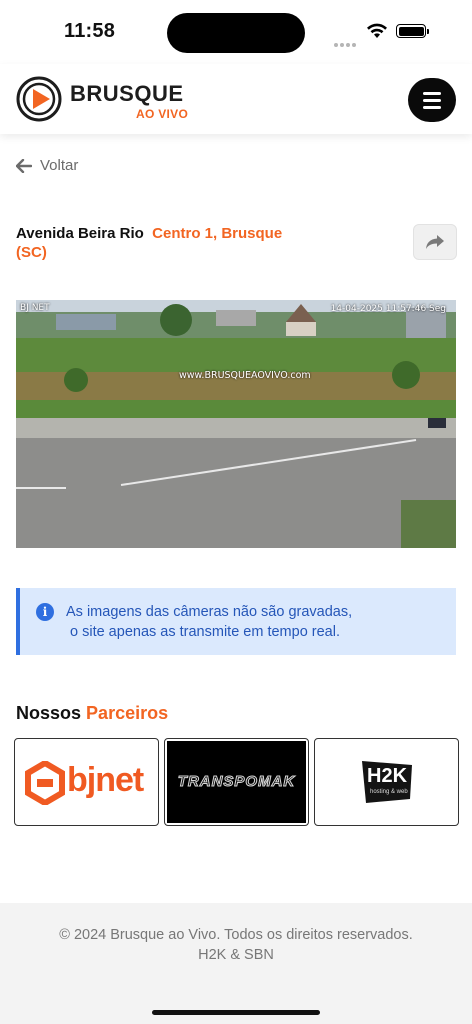  I want to click on info-icon: i, so click(45, 612).